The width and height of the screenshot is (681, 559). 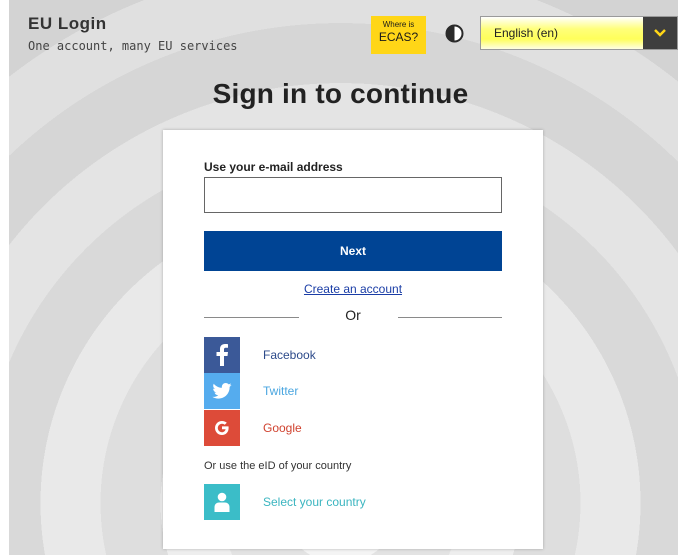 I want to click on select-country-login: Select your country, so click(x=329, y=502).